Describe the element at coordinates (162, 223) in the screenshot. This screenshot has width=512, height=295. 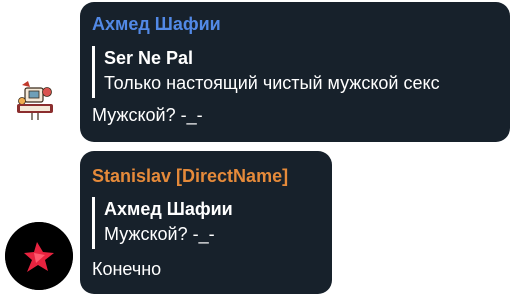
I see `reply-quote: Ахмед Шафии Мужской? -_-` at that location.